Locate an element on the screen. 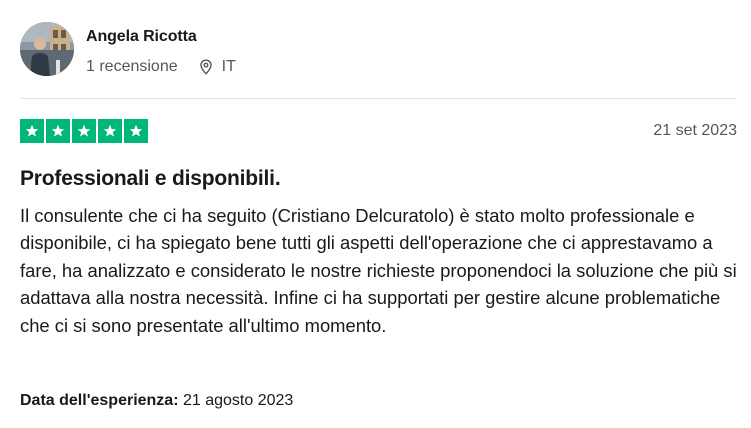 This screenshot has width=751, height=428. consumer-header: Angela Ricotta 1 recensione IT is located at coordinates (128, 49).